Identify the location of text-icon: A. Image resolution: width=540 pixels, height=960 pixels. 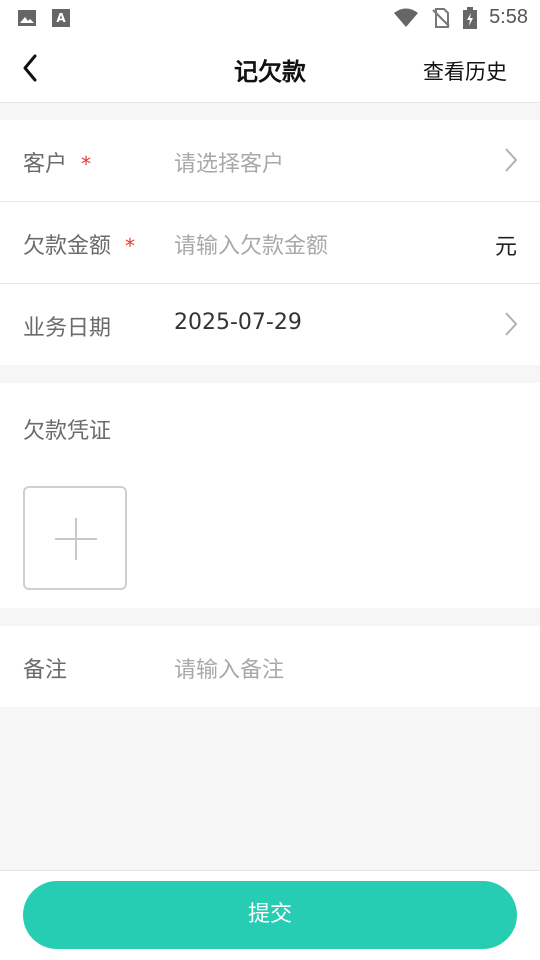
(61, 18).